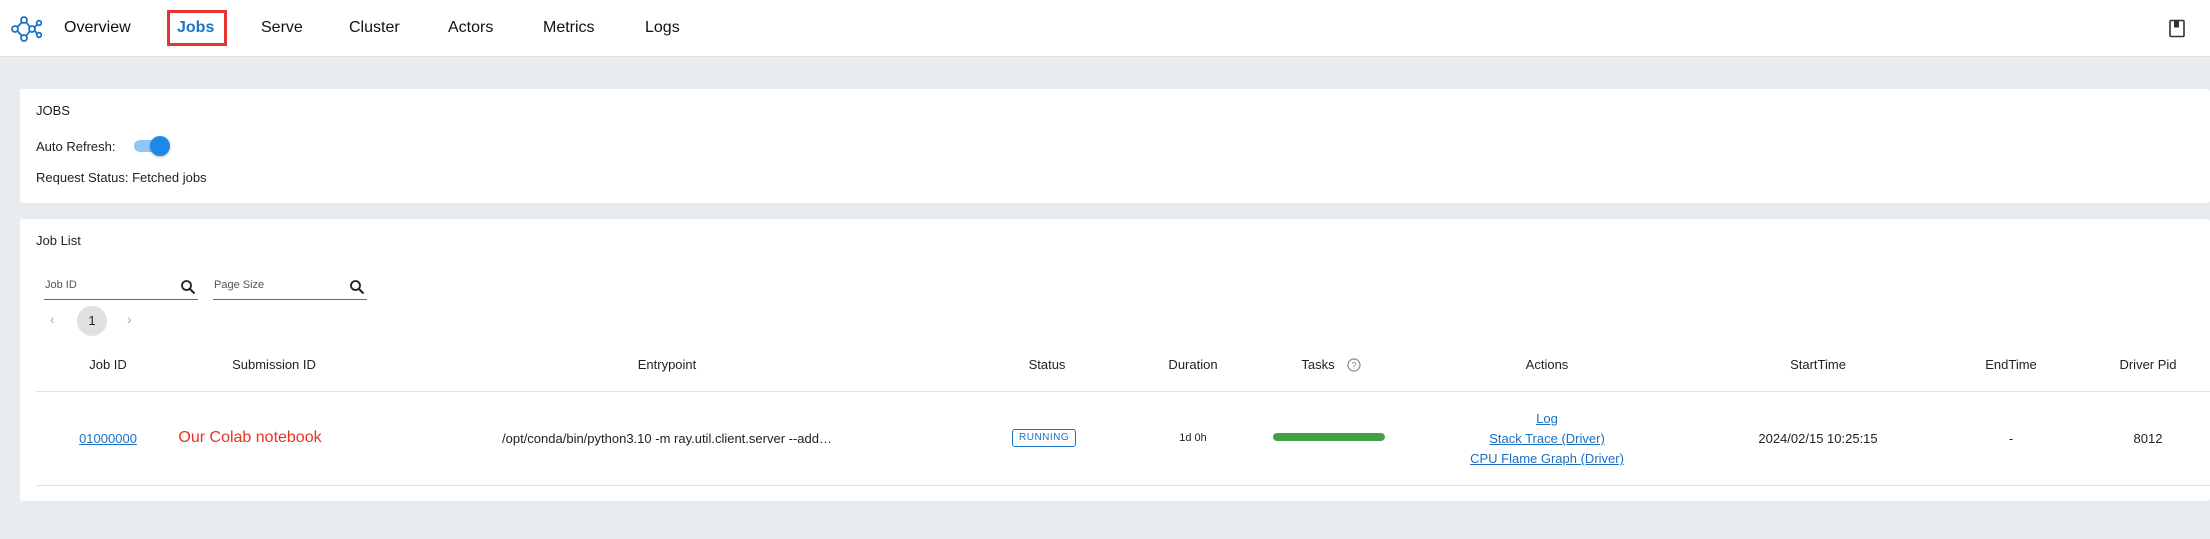 Image resolution: width=2210 pixels, height=539 pixels. I want to click on end-time-text: -, so click(2011, 438).